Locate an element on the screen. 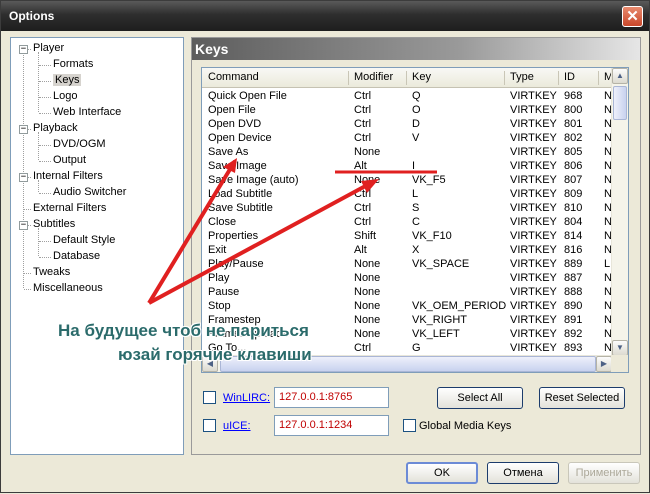  tree-item-miscellaneous: Miscellaneous is located at coordinates (68, 288).